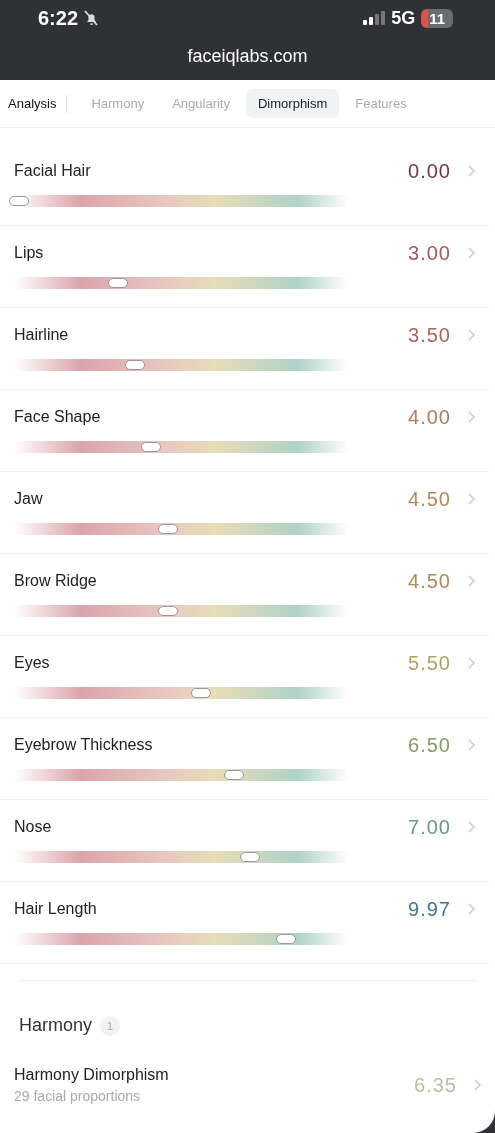 Image resolution: width=495 pixels, height=1133 pixels. What do you see at coordinates (437, 18) in the screenshot?
I see `battery-level: 11` at bounding box center [437, 18].